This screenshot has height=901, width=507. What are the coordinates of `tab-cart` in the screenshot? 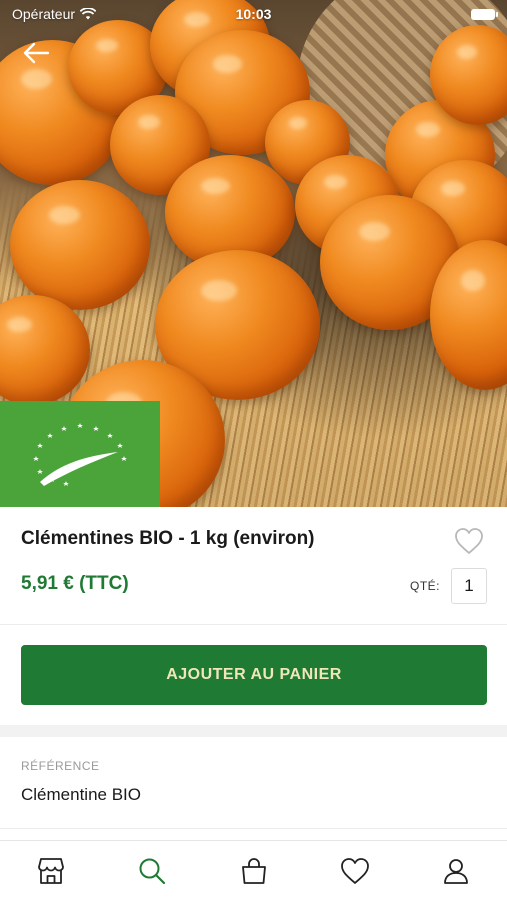 It's located at (253, 871).